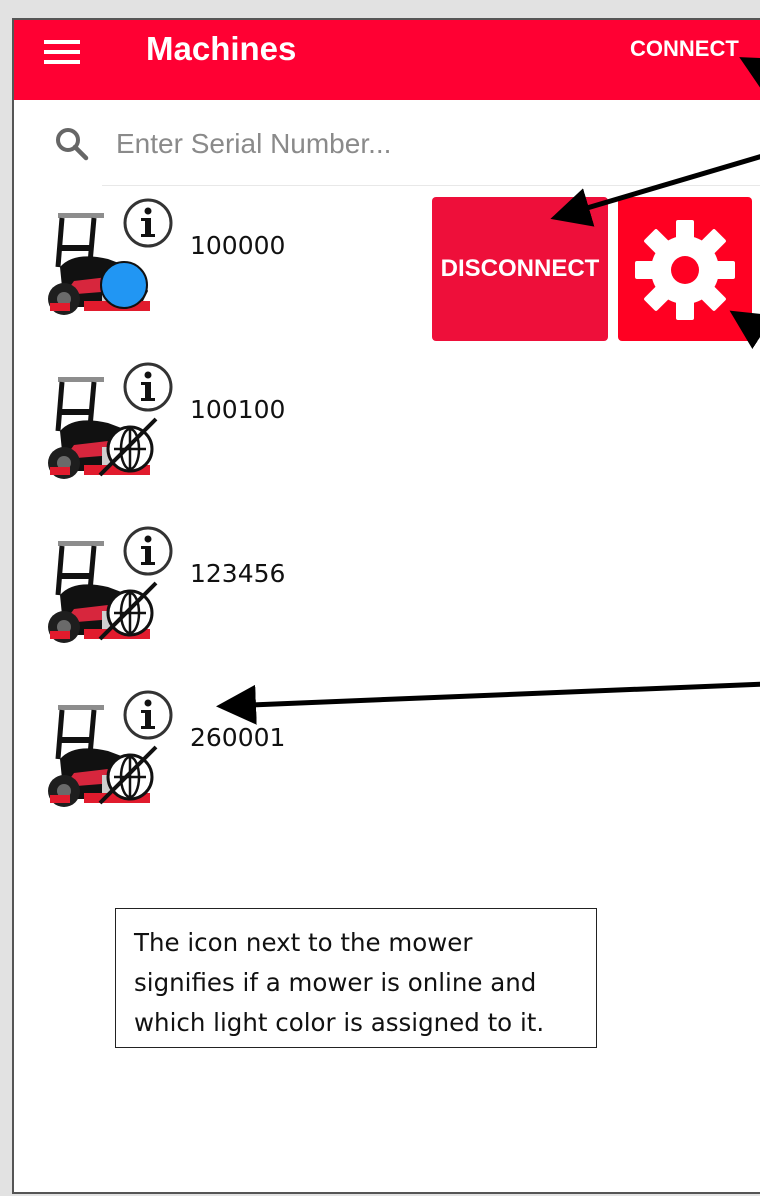  Describe the element at coordinates (387, 60) in the screenshot. I see `app-bar: Machines CONNECT` at that location.